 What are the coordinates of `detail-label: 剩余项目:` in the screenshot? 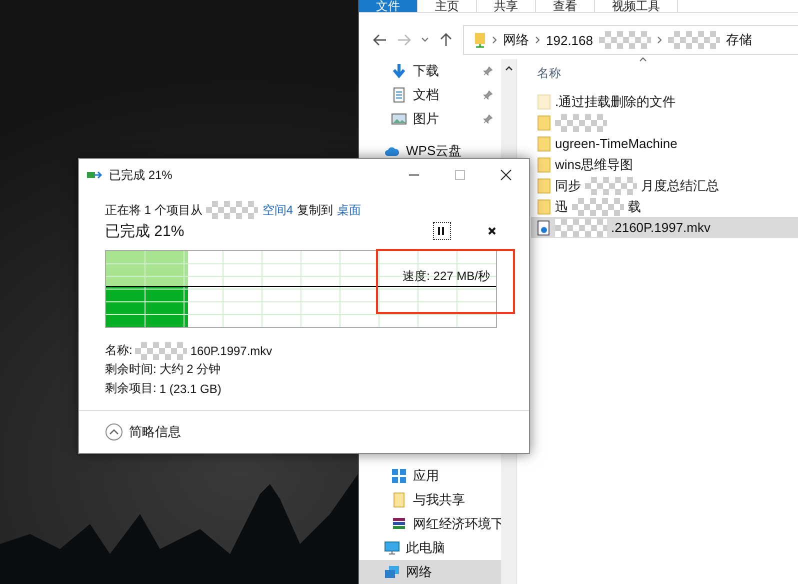 It's located at (130, 388).